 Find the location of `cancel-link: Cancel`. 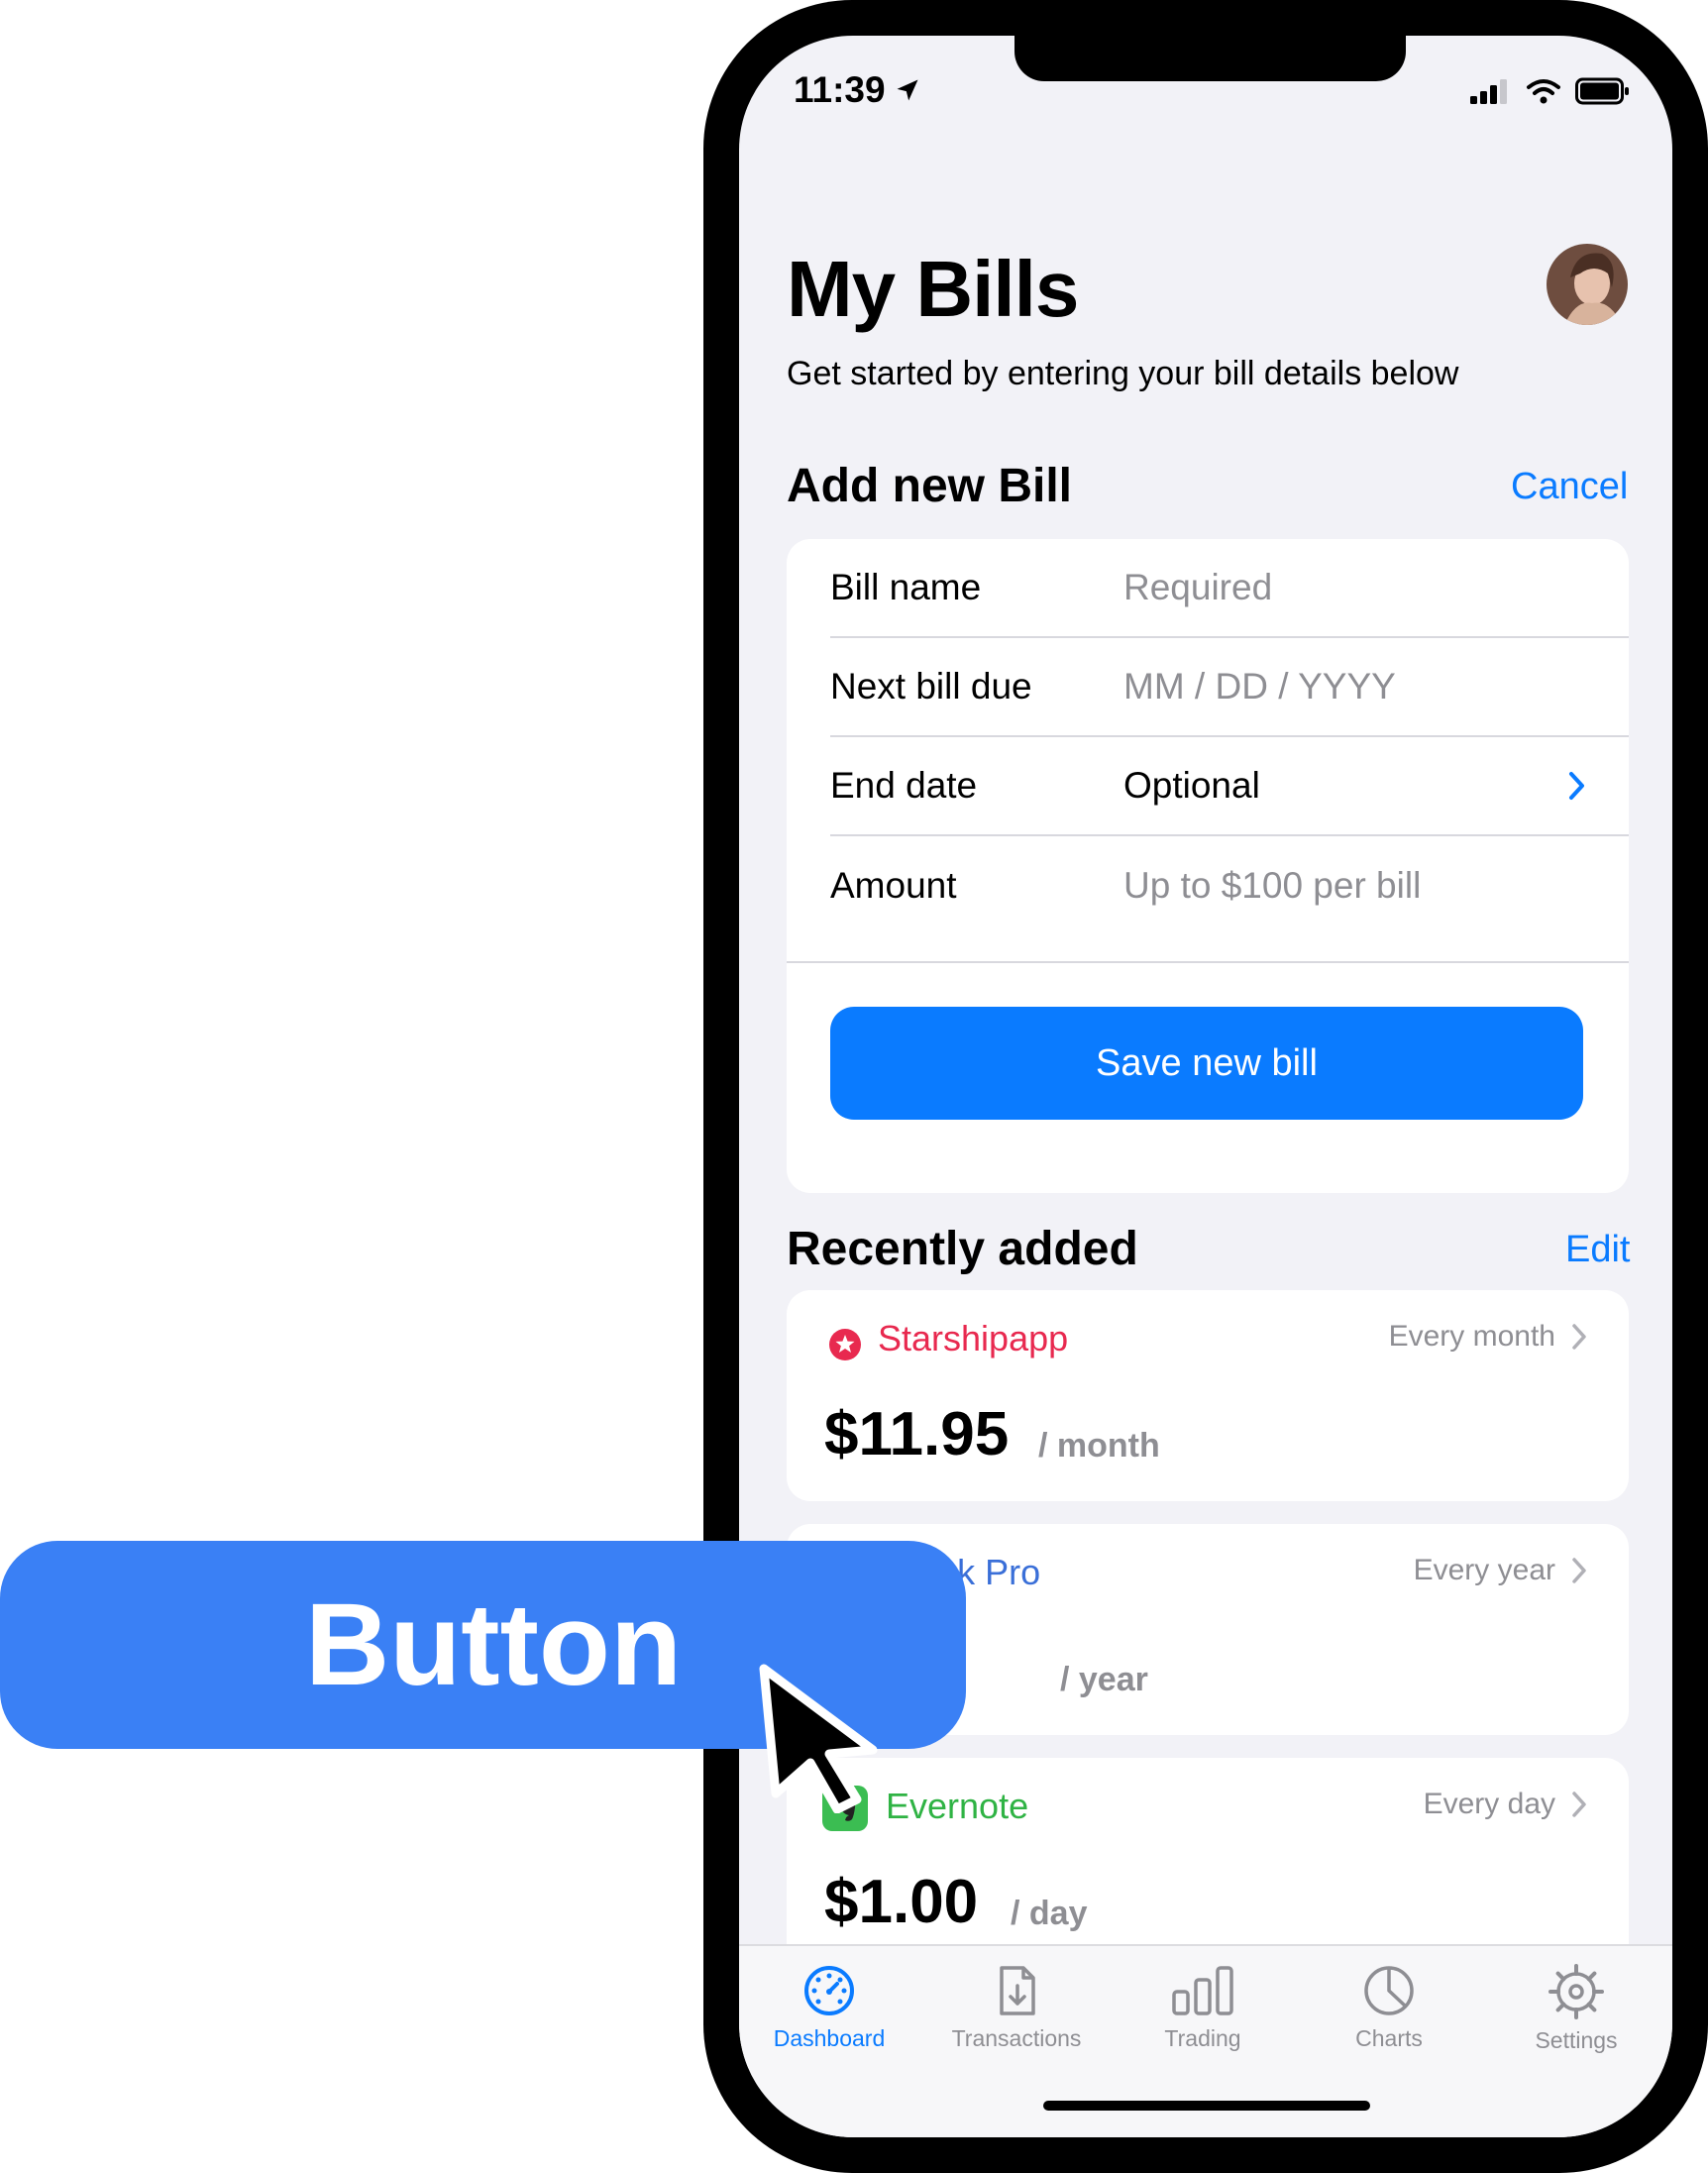

cancel-link: Cancel is located at coordinates (1569, 487).